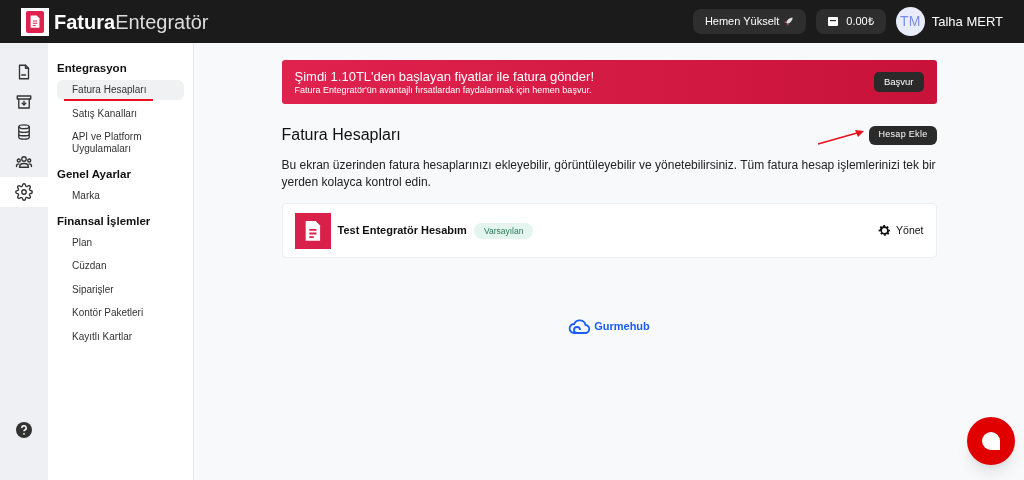  What do you see at coordinates (94, 174) in the screenshot?
I see `sidebar-heading: Genel Ayarlar` at bounding box center [94, 174].